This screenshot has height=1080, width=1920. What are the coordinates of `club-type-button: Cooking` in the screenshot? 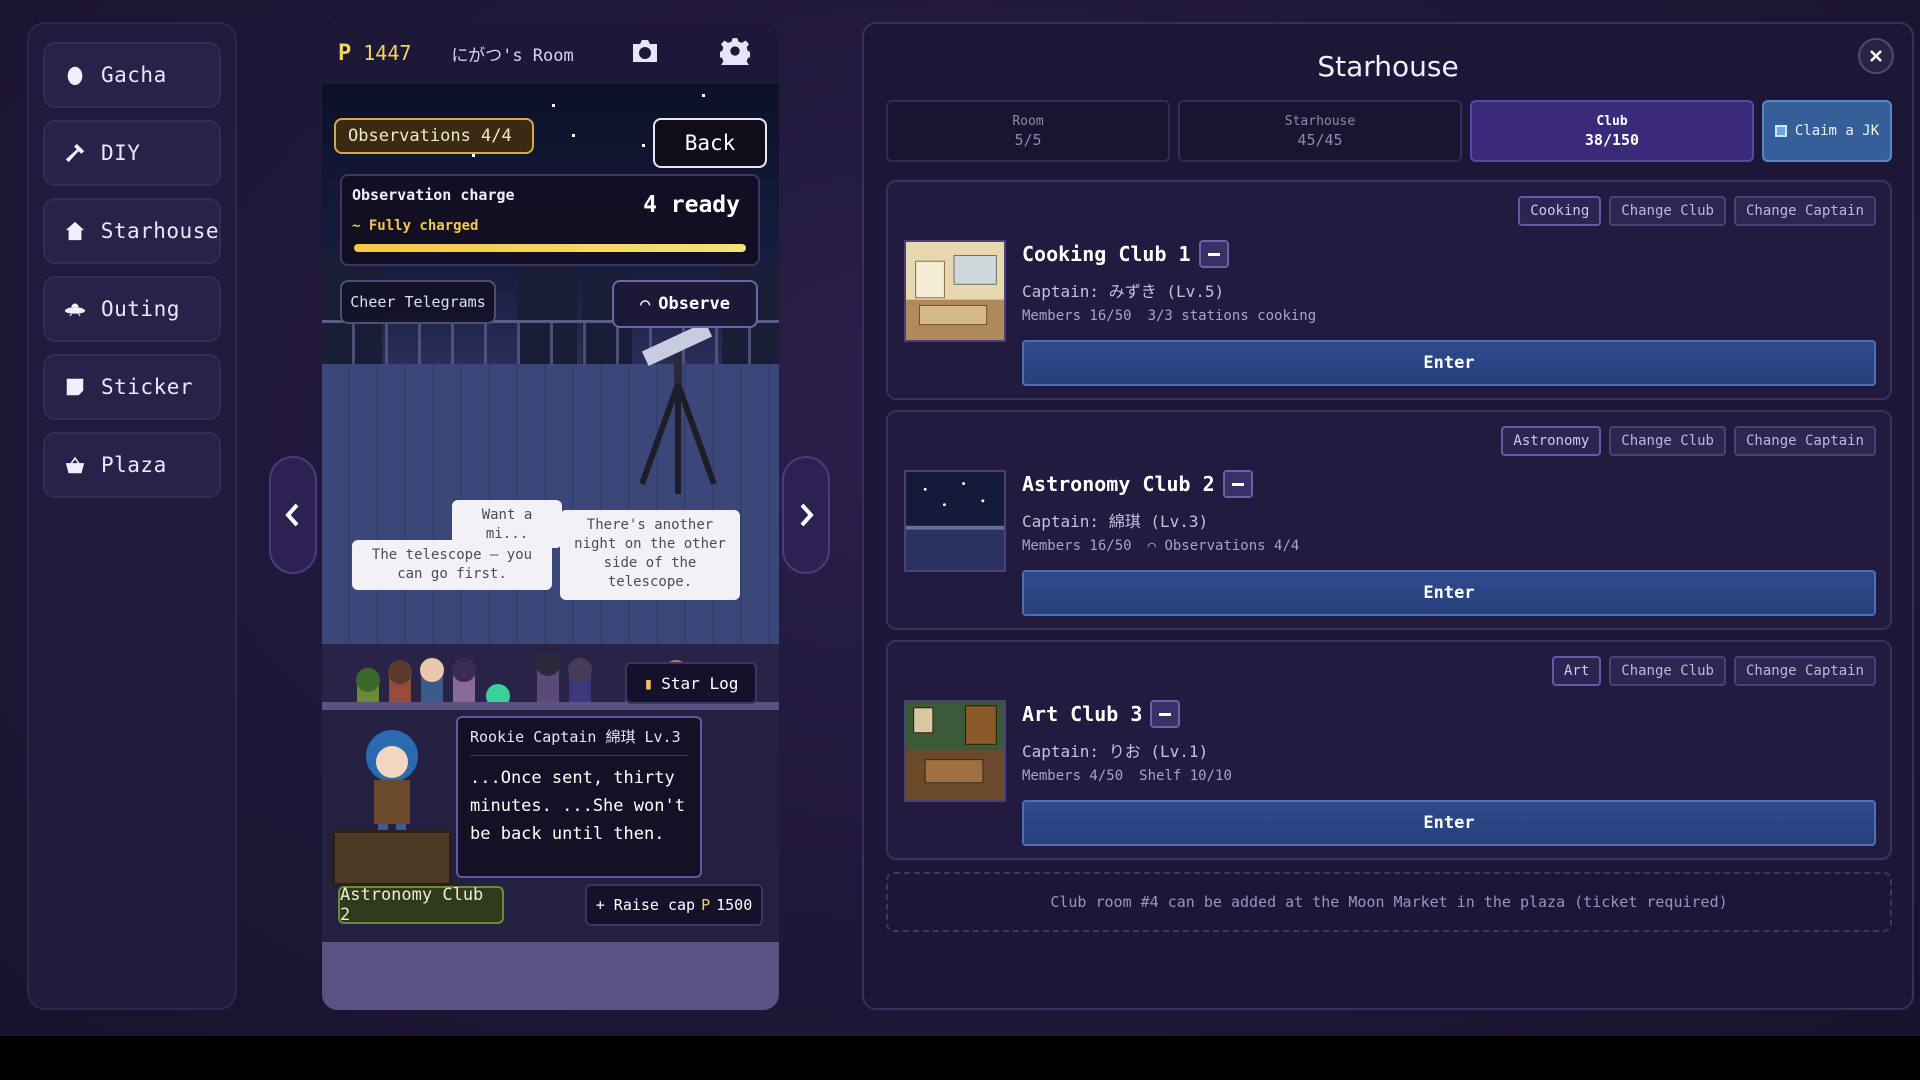 It's located at (1560, 211).